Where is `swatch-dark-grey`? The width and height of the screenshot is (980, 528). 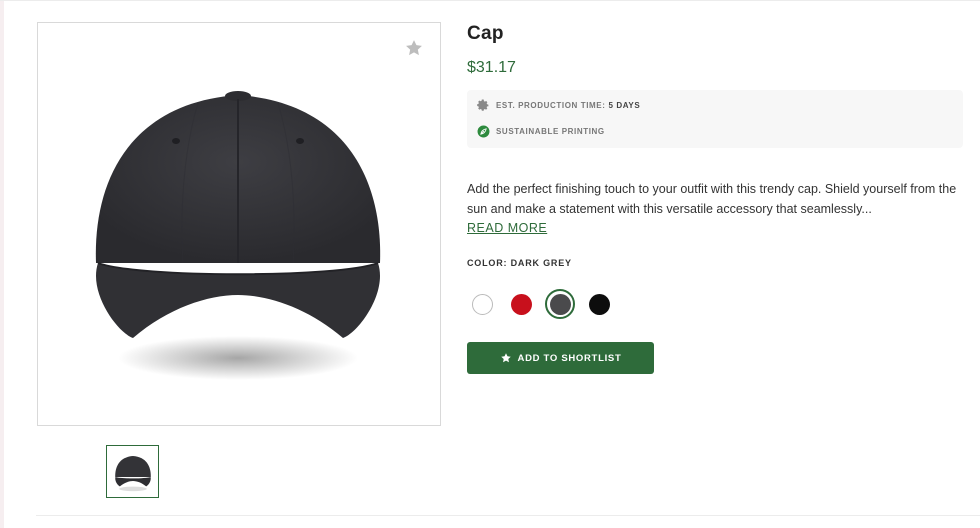 swatch-dark-grey is located at coordinates (560, 304).